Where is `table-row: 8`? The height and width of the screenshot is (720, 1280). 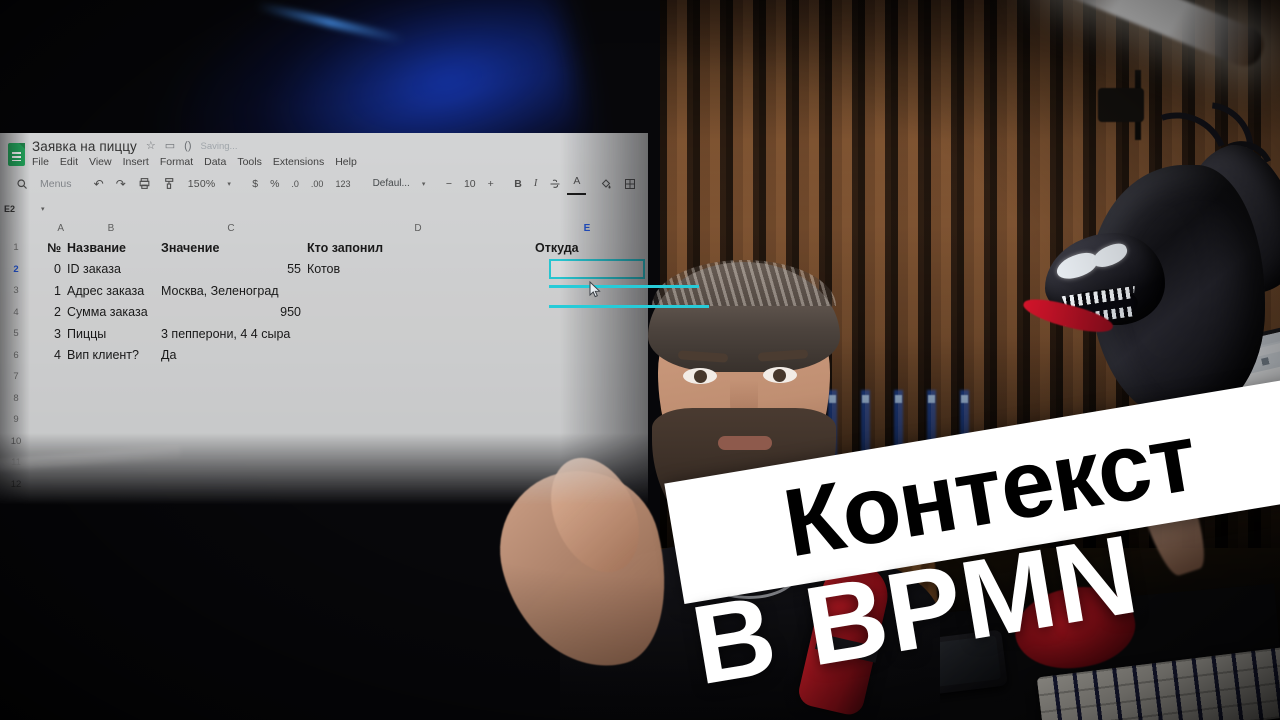 table-row: 8 is located at coordinates (324, 399).